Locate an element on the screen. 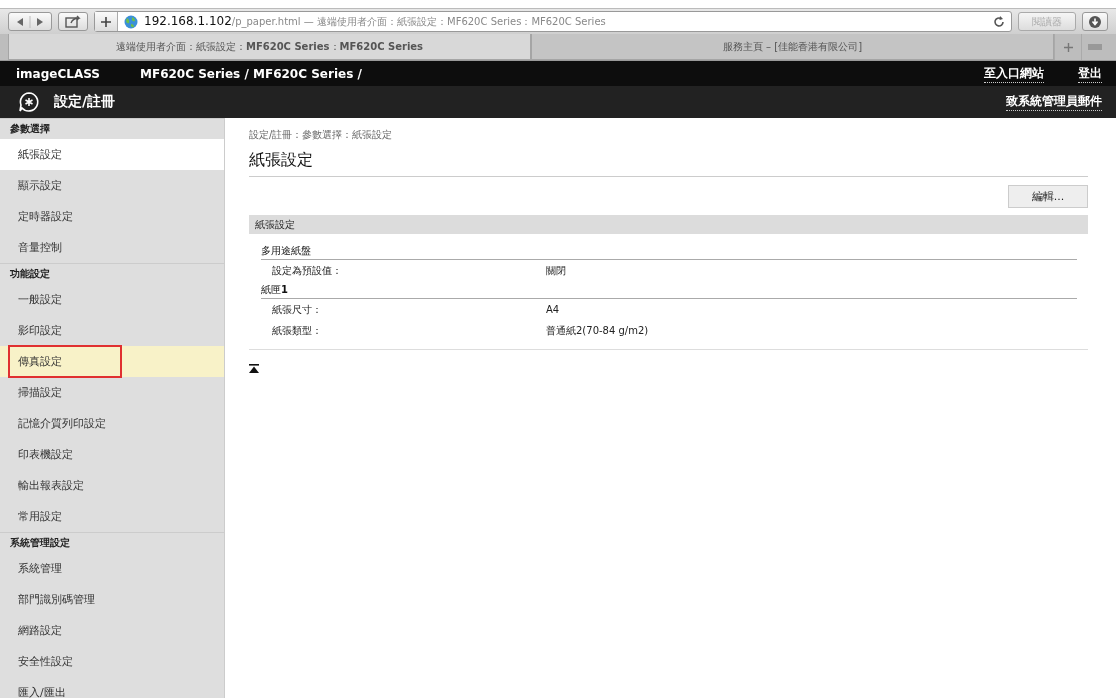  section-header: 紙張設定 is located at coordinates (668, 224).